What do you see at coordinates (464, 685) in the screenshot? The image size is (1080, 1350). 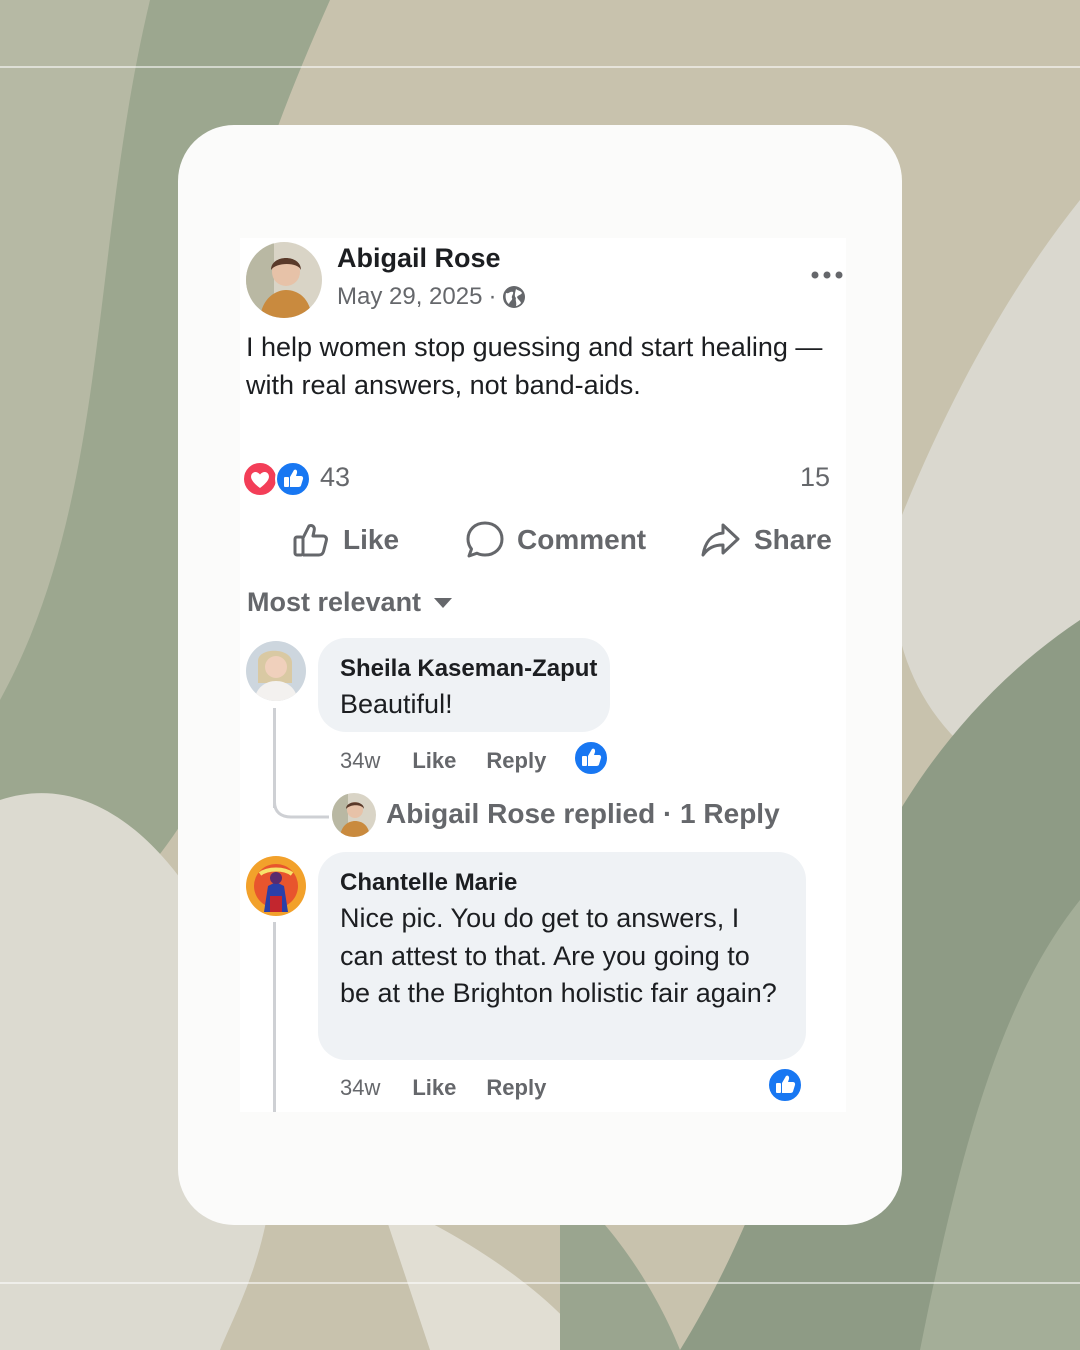 I see `comment-bubble: Sheila Kaseman-Zaput Beautiful!` at bounding box center [464, 685].